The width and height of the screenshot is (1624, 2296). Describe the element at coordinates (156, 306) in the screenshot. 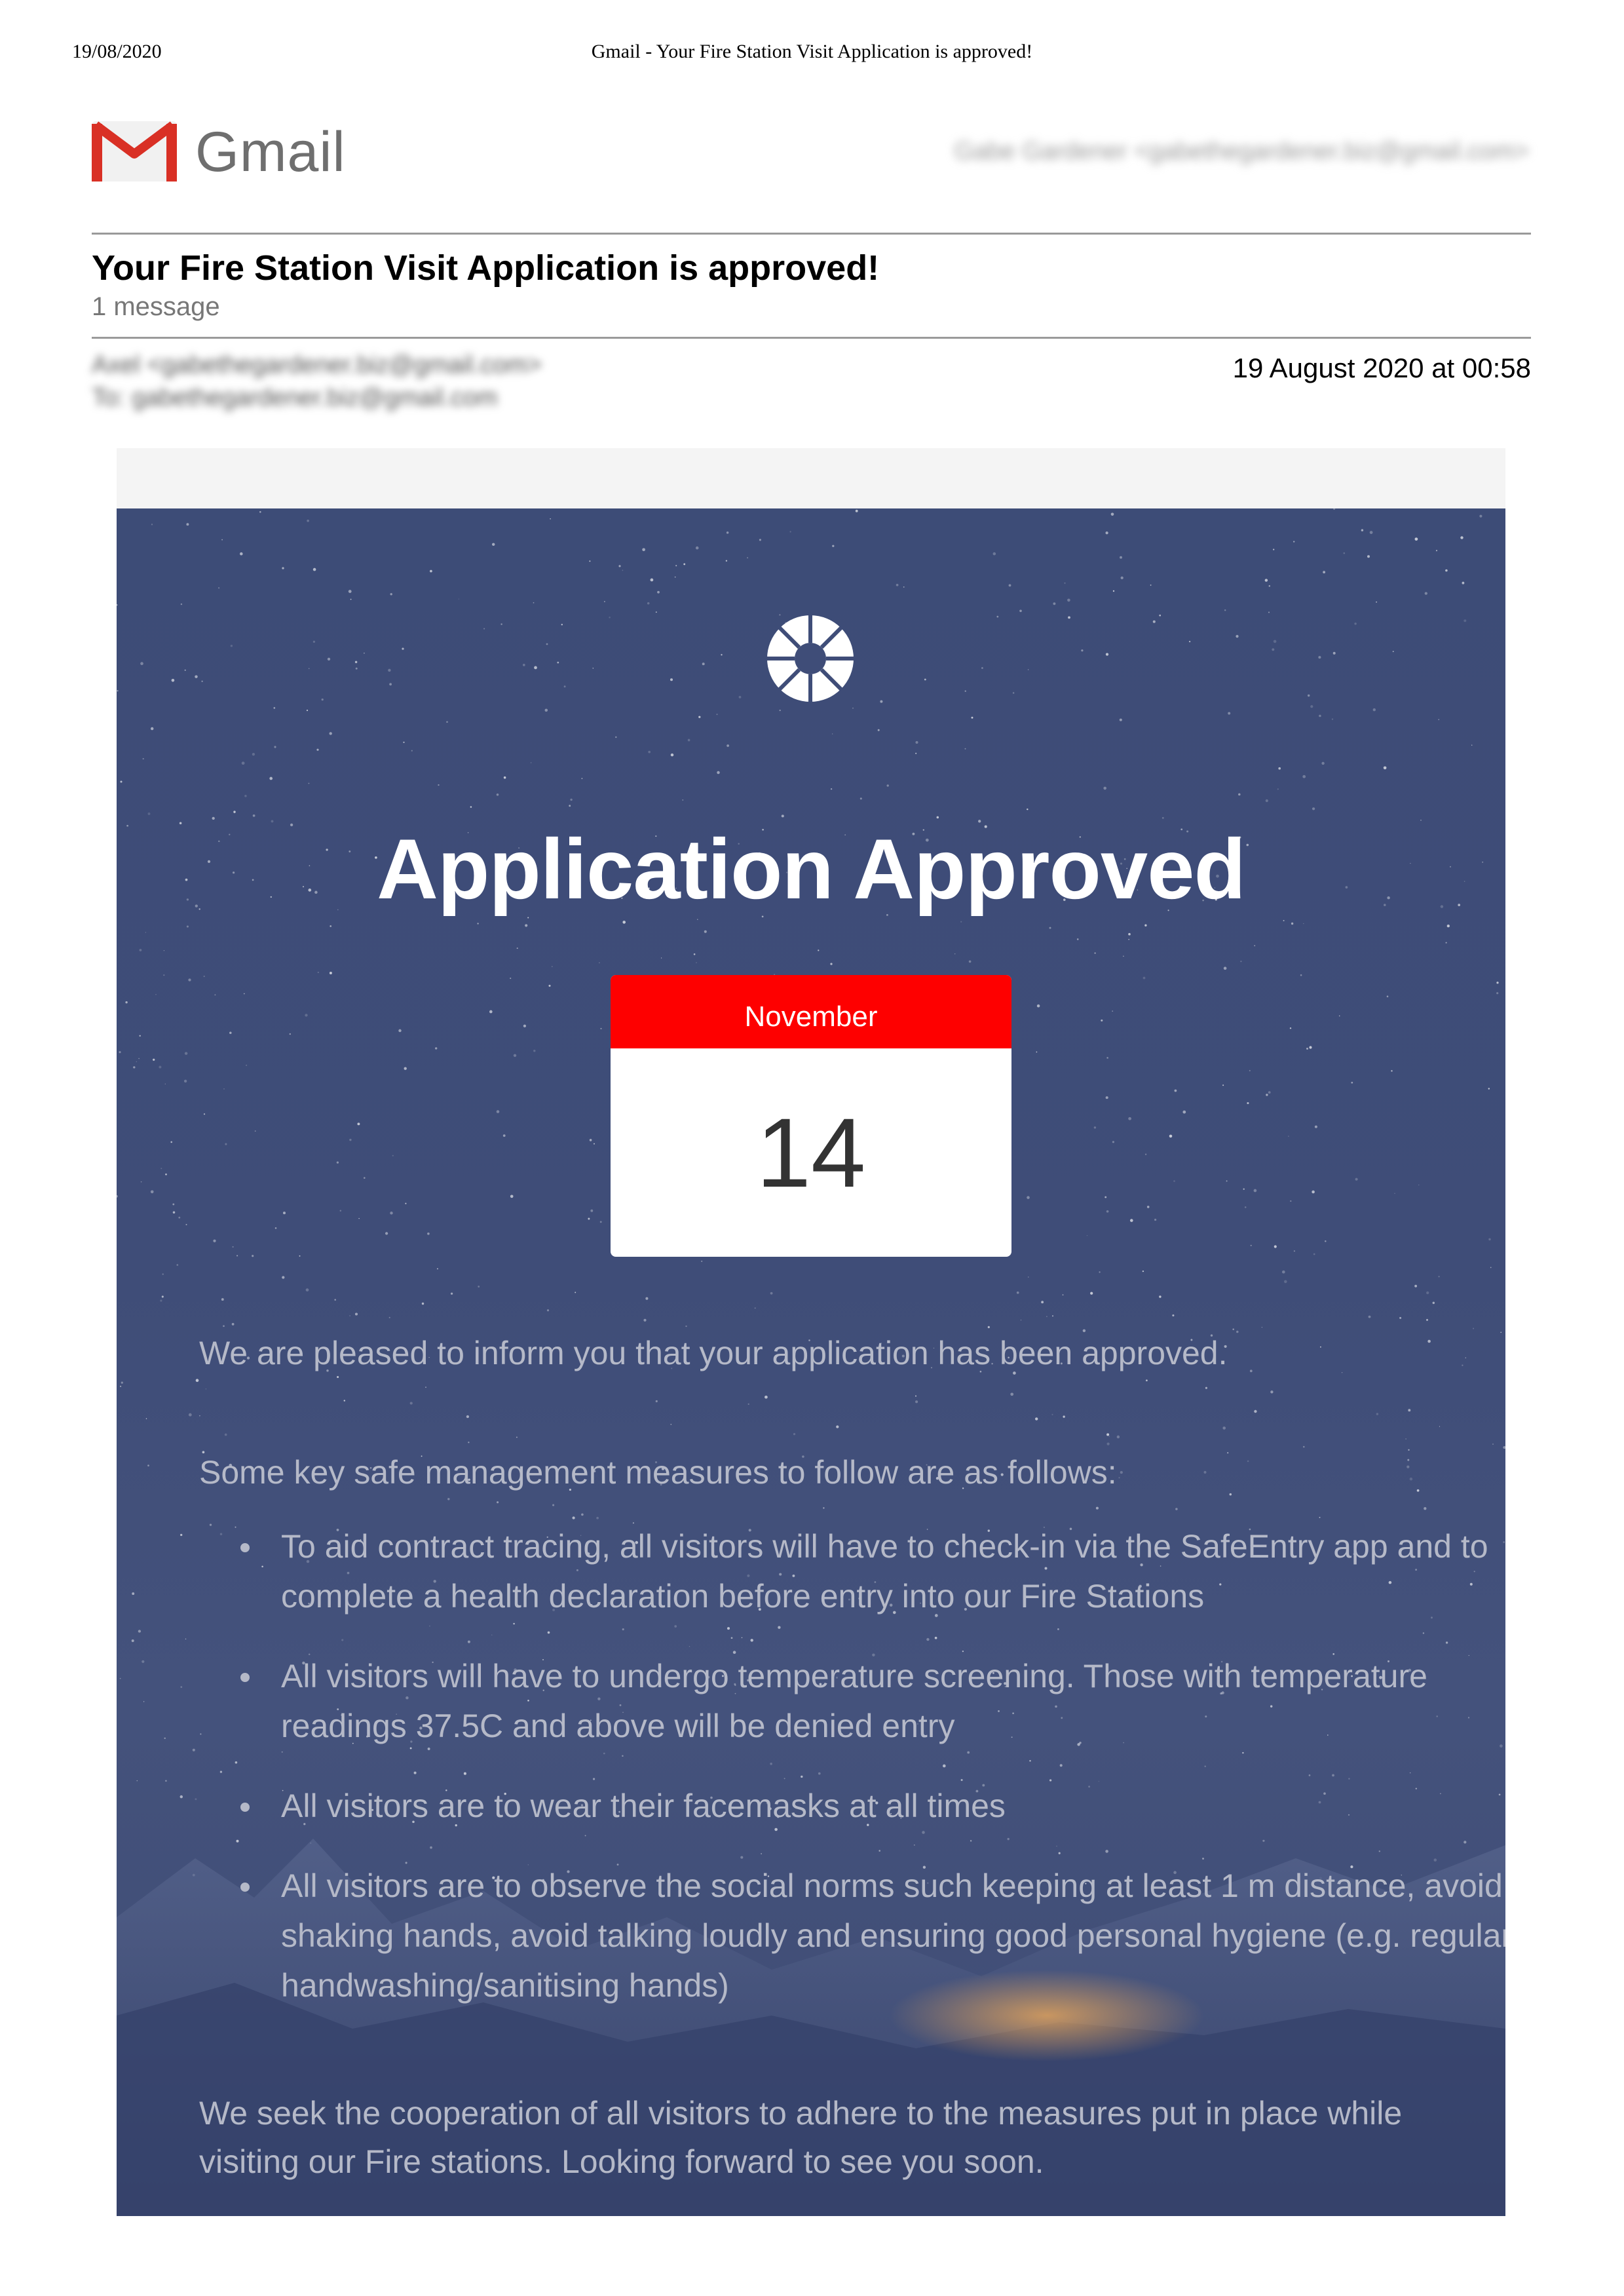

I see `message-count: 1 message` at that location.